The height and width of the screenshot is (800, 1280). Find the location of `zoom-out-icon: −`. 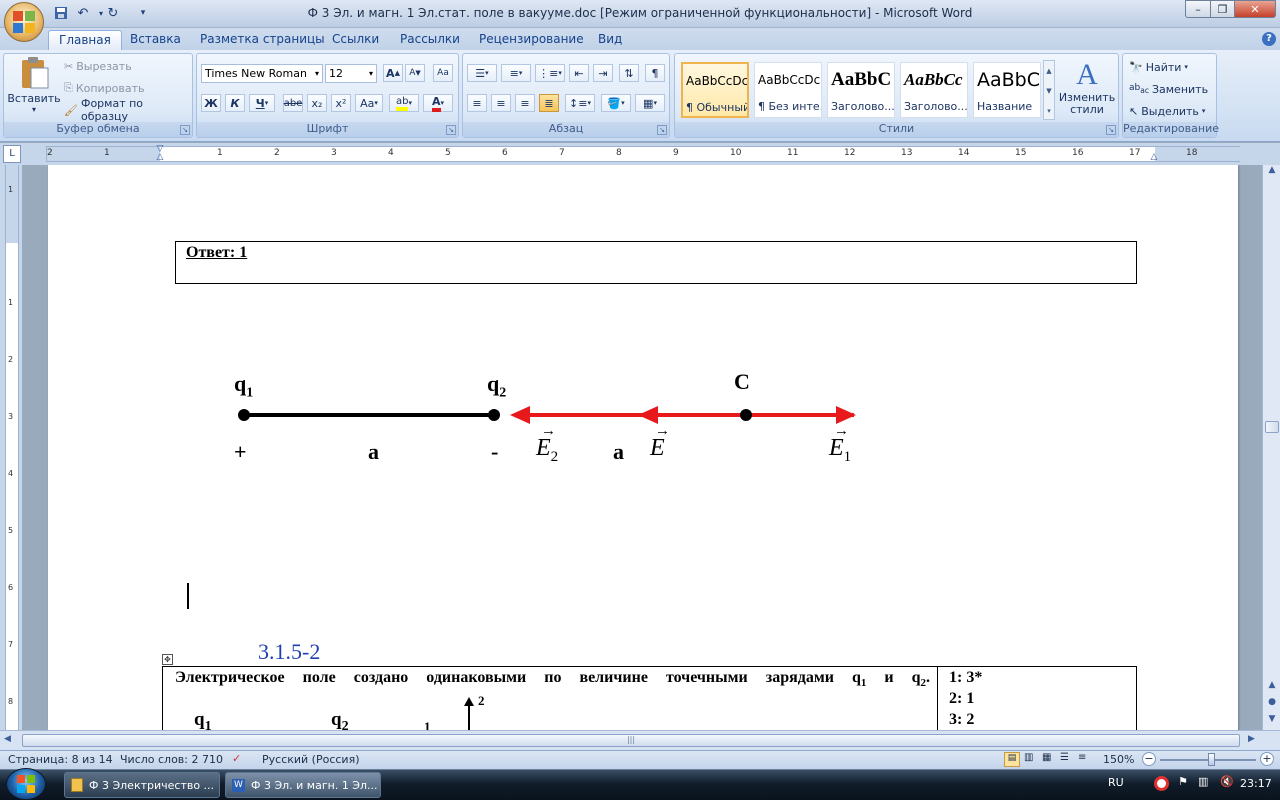

zoom-out-icon: − is located at coordinates (1149, 759).